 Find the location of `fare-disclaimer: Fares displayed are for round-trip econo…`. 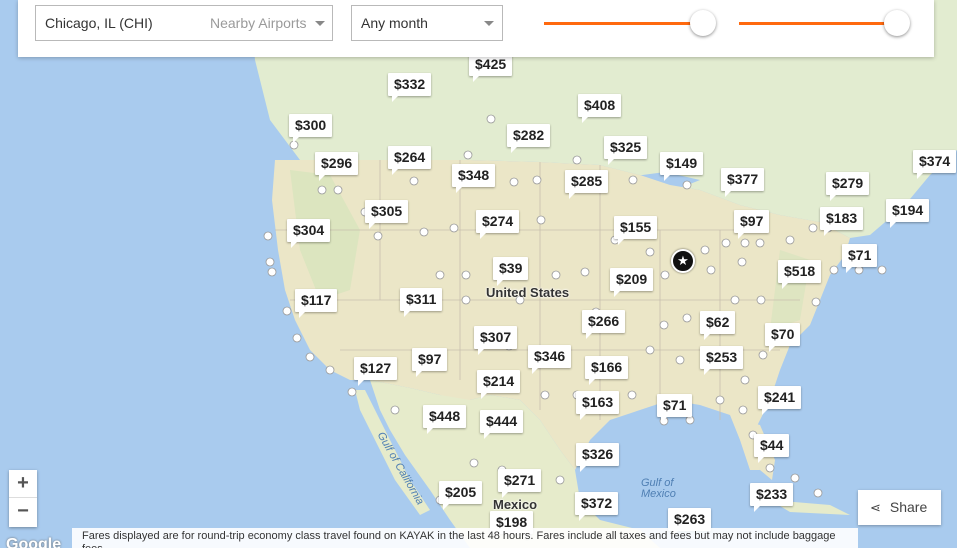

fare-disclaimer: Fares displayed are for round-trip econo… is located at coordinates (465, 538).